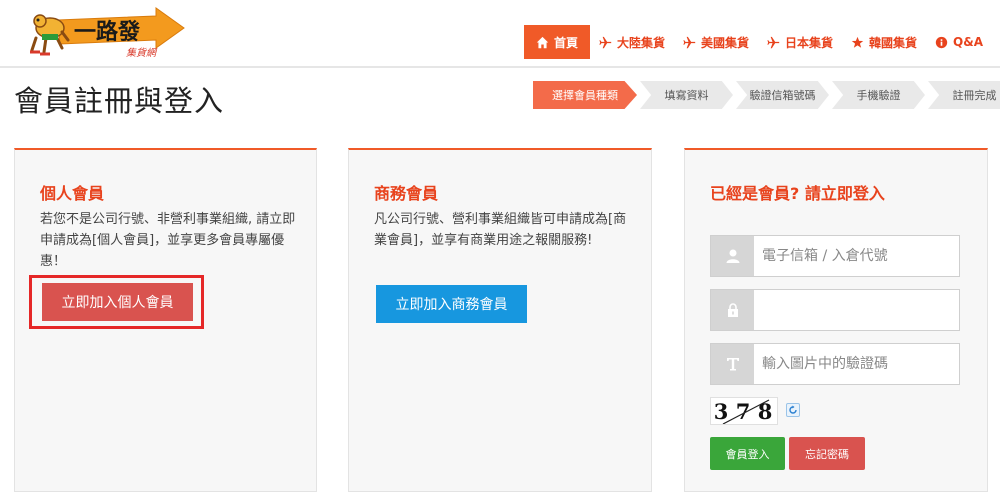 Image resolution: width=1000 pixels, height=492 pixels. I want to click on nav-item-qa: Q&A, so click(959, 42).